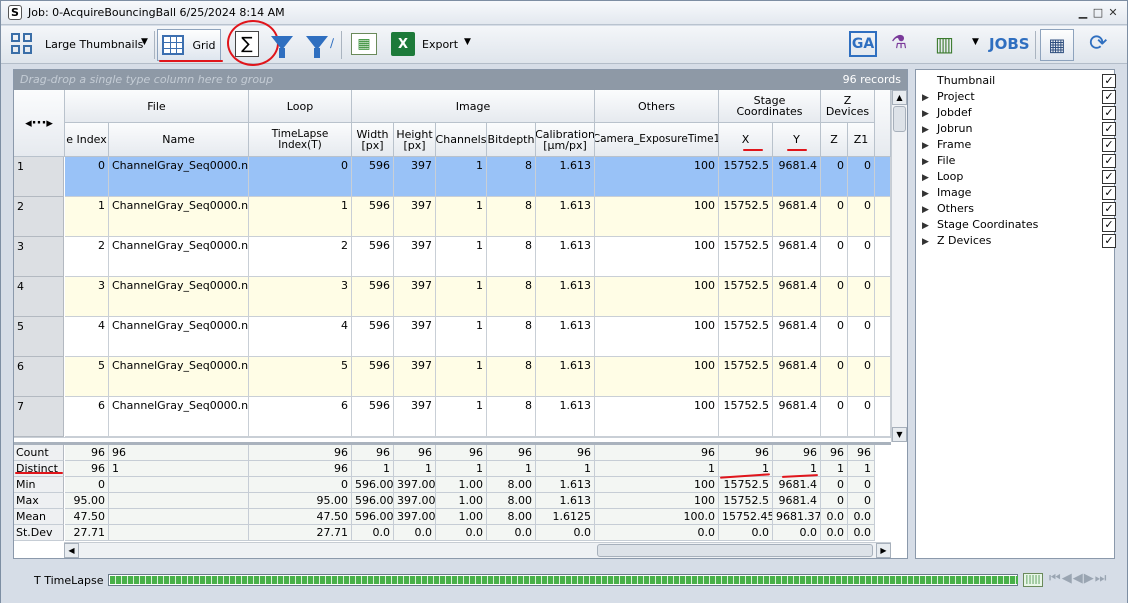 The width and height of the screenshot is (1128, 603). I want to click on grid-cell-t: 2, so click(300, 257).